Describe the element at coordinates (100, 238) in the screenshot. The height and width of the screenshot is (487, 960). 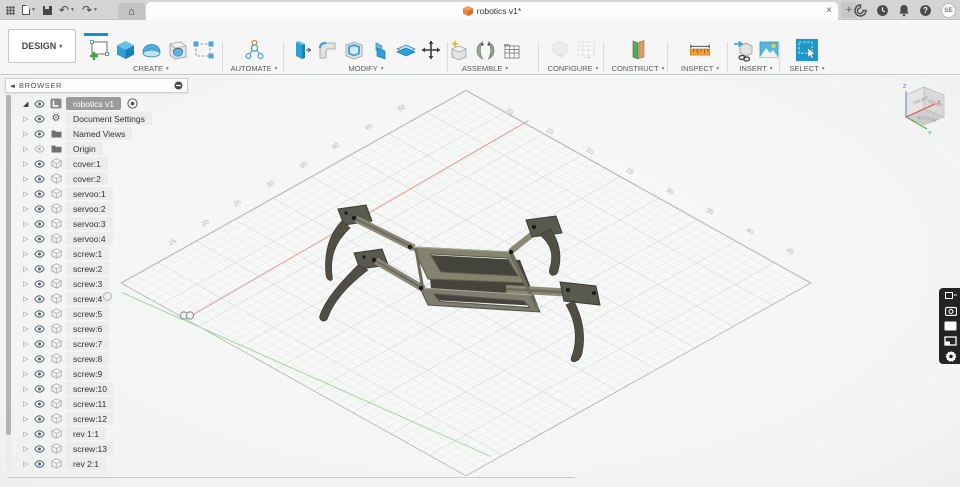
I see `browser-row: ▷ ◢ ⚙ servoo:4` at that location.